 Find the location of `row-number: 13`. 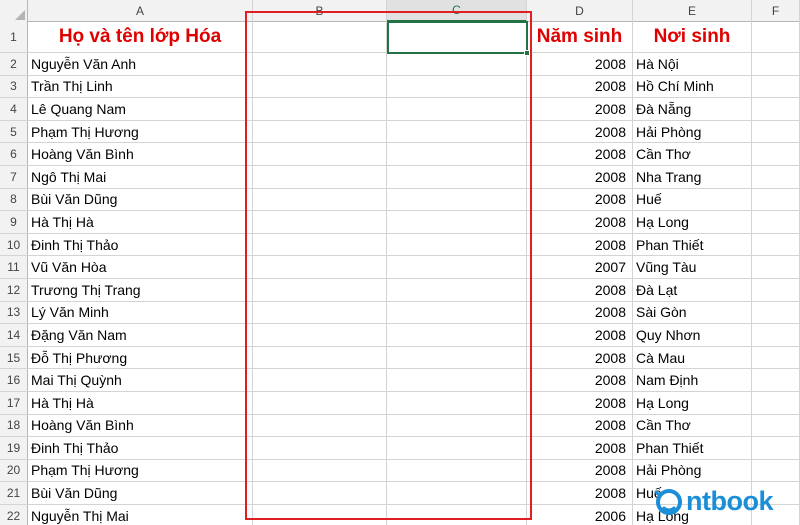

row-number: 13 is located at coordinates (14, 312).